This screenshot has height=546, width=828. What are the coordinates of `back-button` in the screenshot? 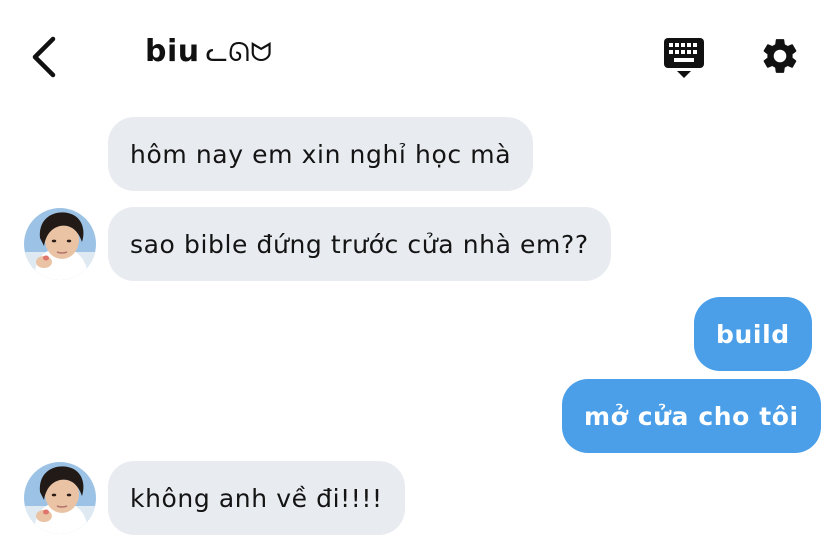 It's located at (44, 57).